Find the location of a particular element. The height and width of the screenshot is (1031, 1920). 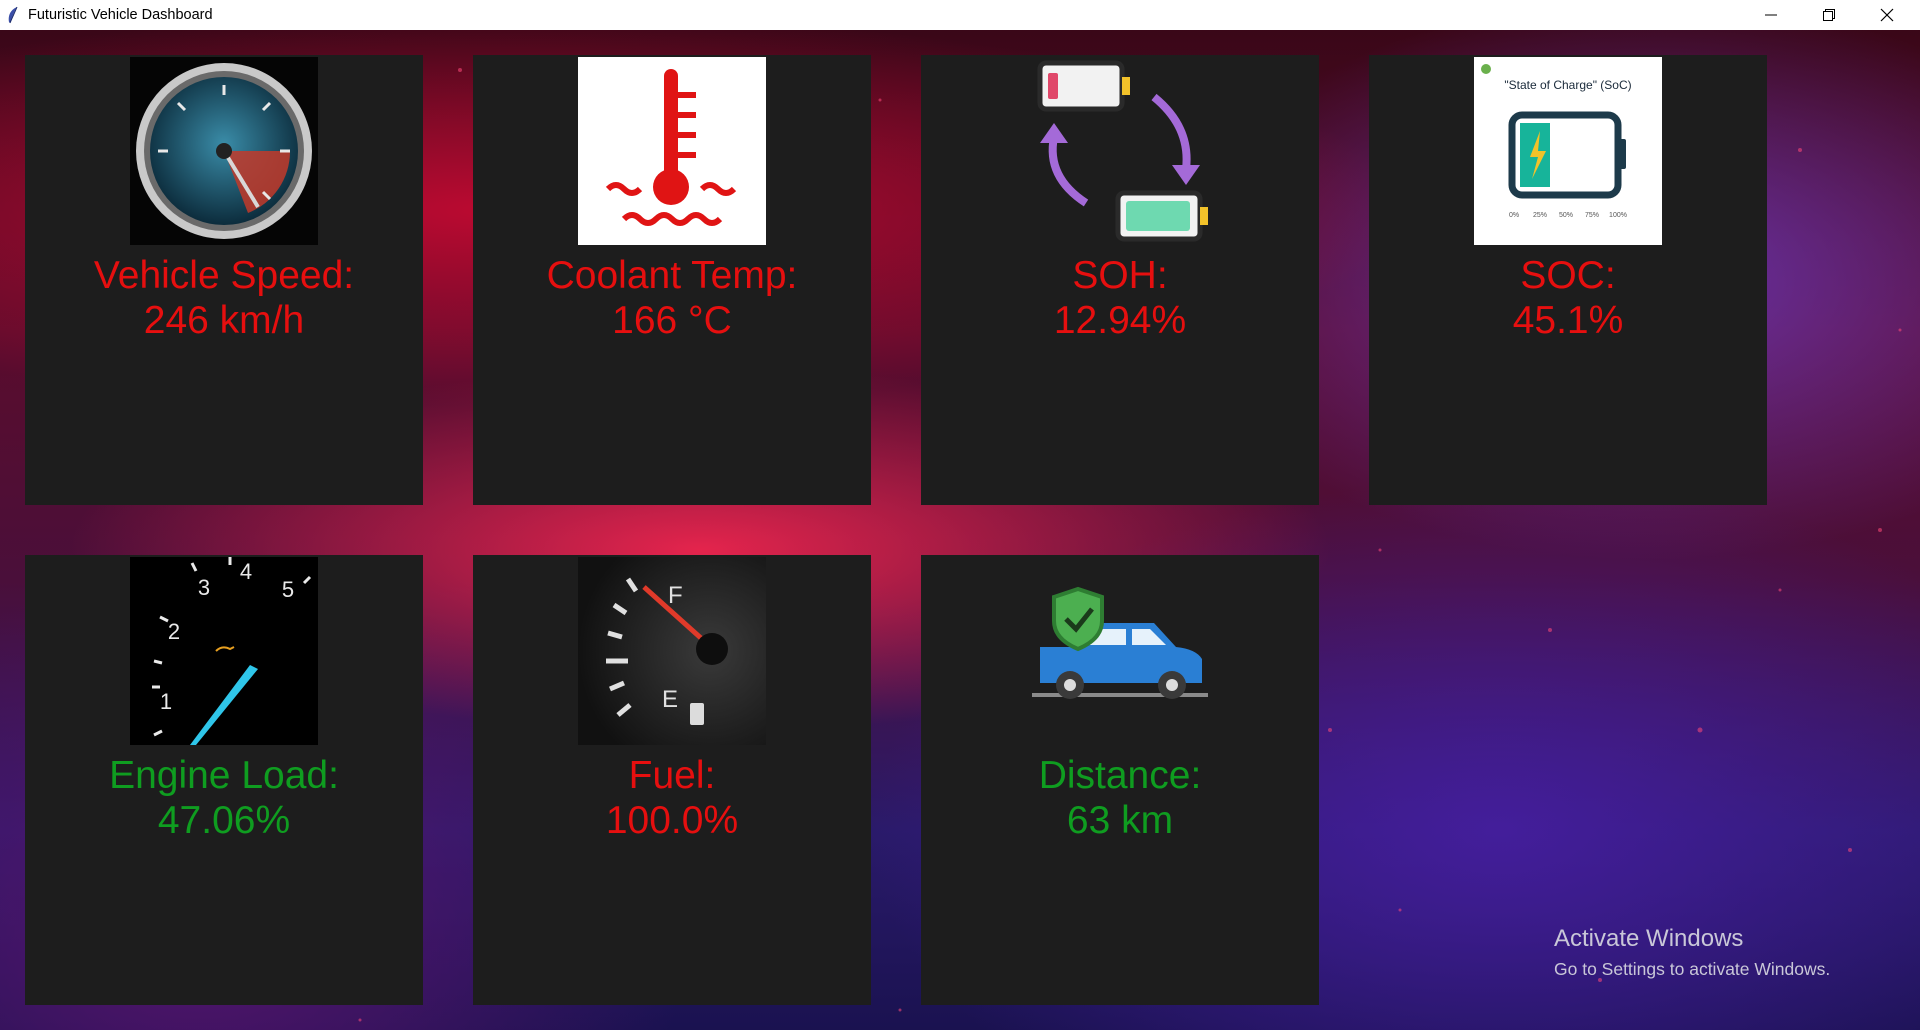

card-value: 63 km is located at coordinates (1120, 820).